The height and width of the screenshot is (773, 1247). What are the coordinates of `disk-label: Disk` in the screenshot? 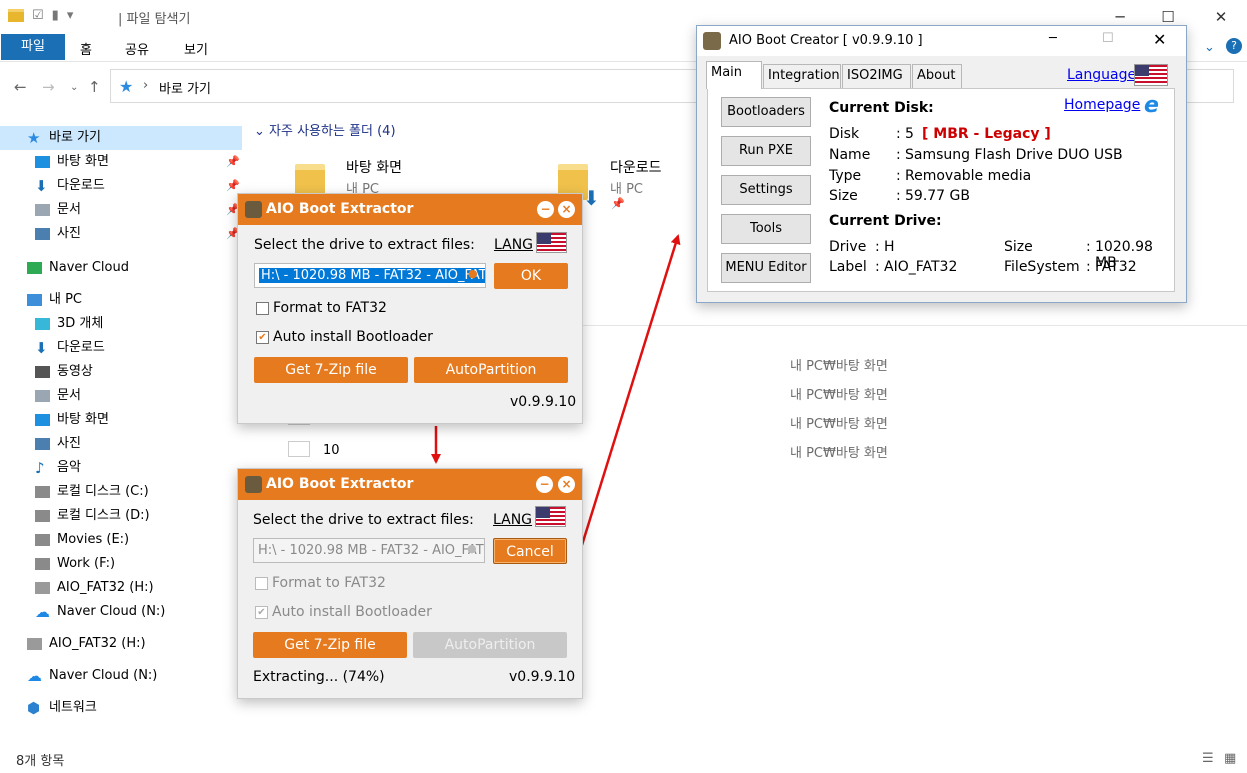 It's located at (844, 134).